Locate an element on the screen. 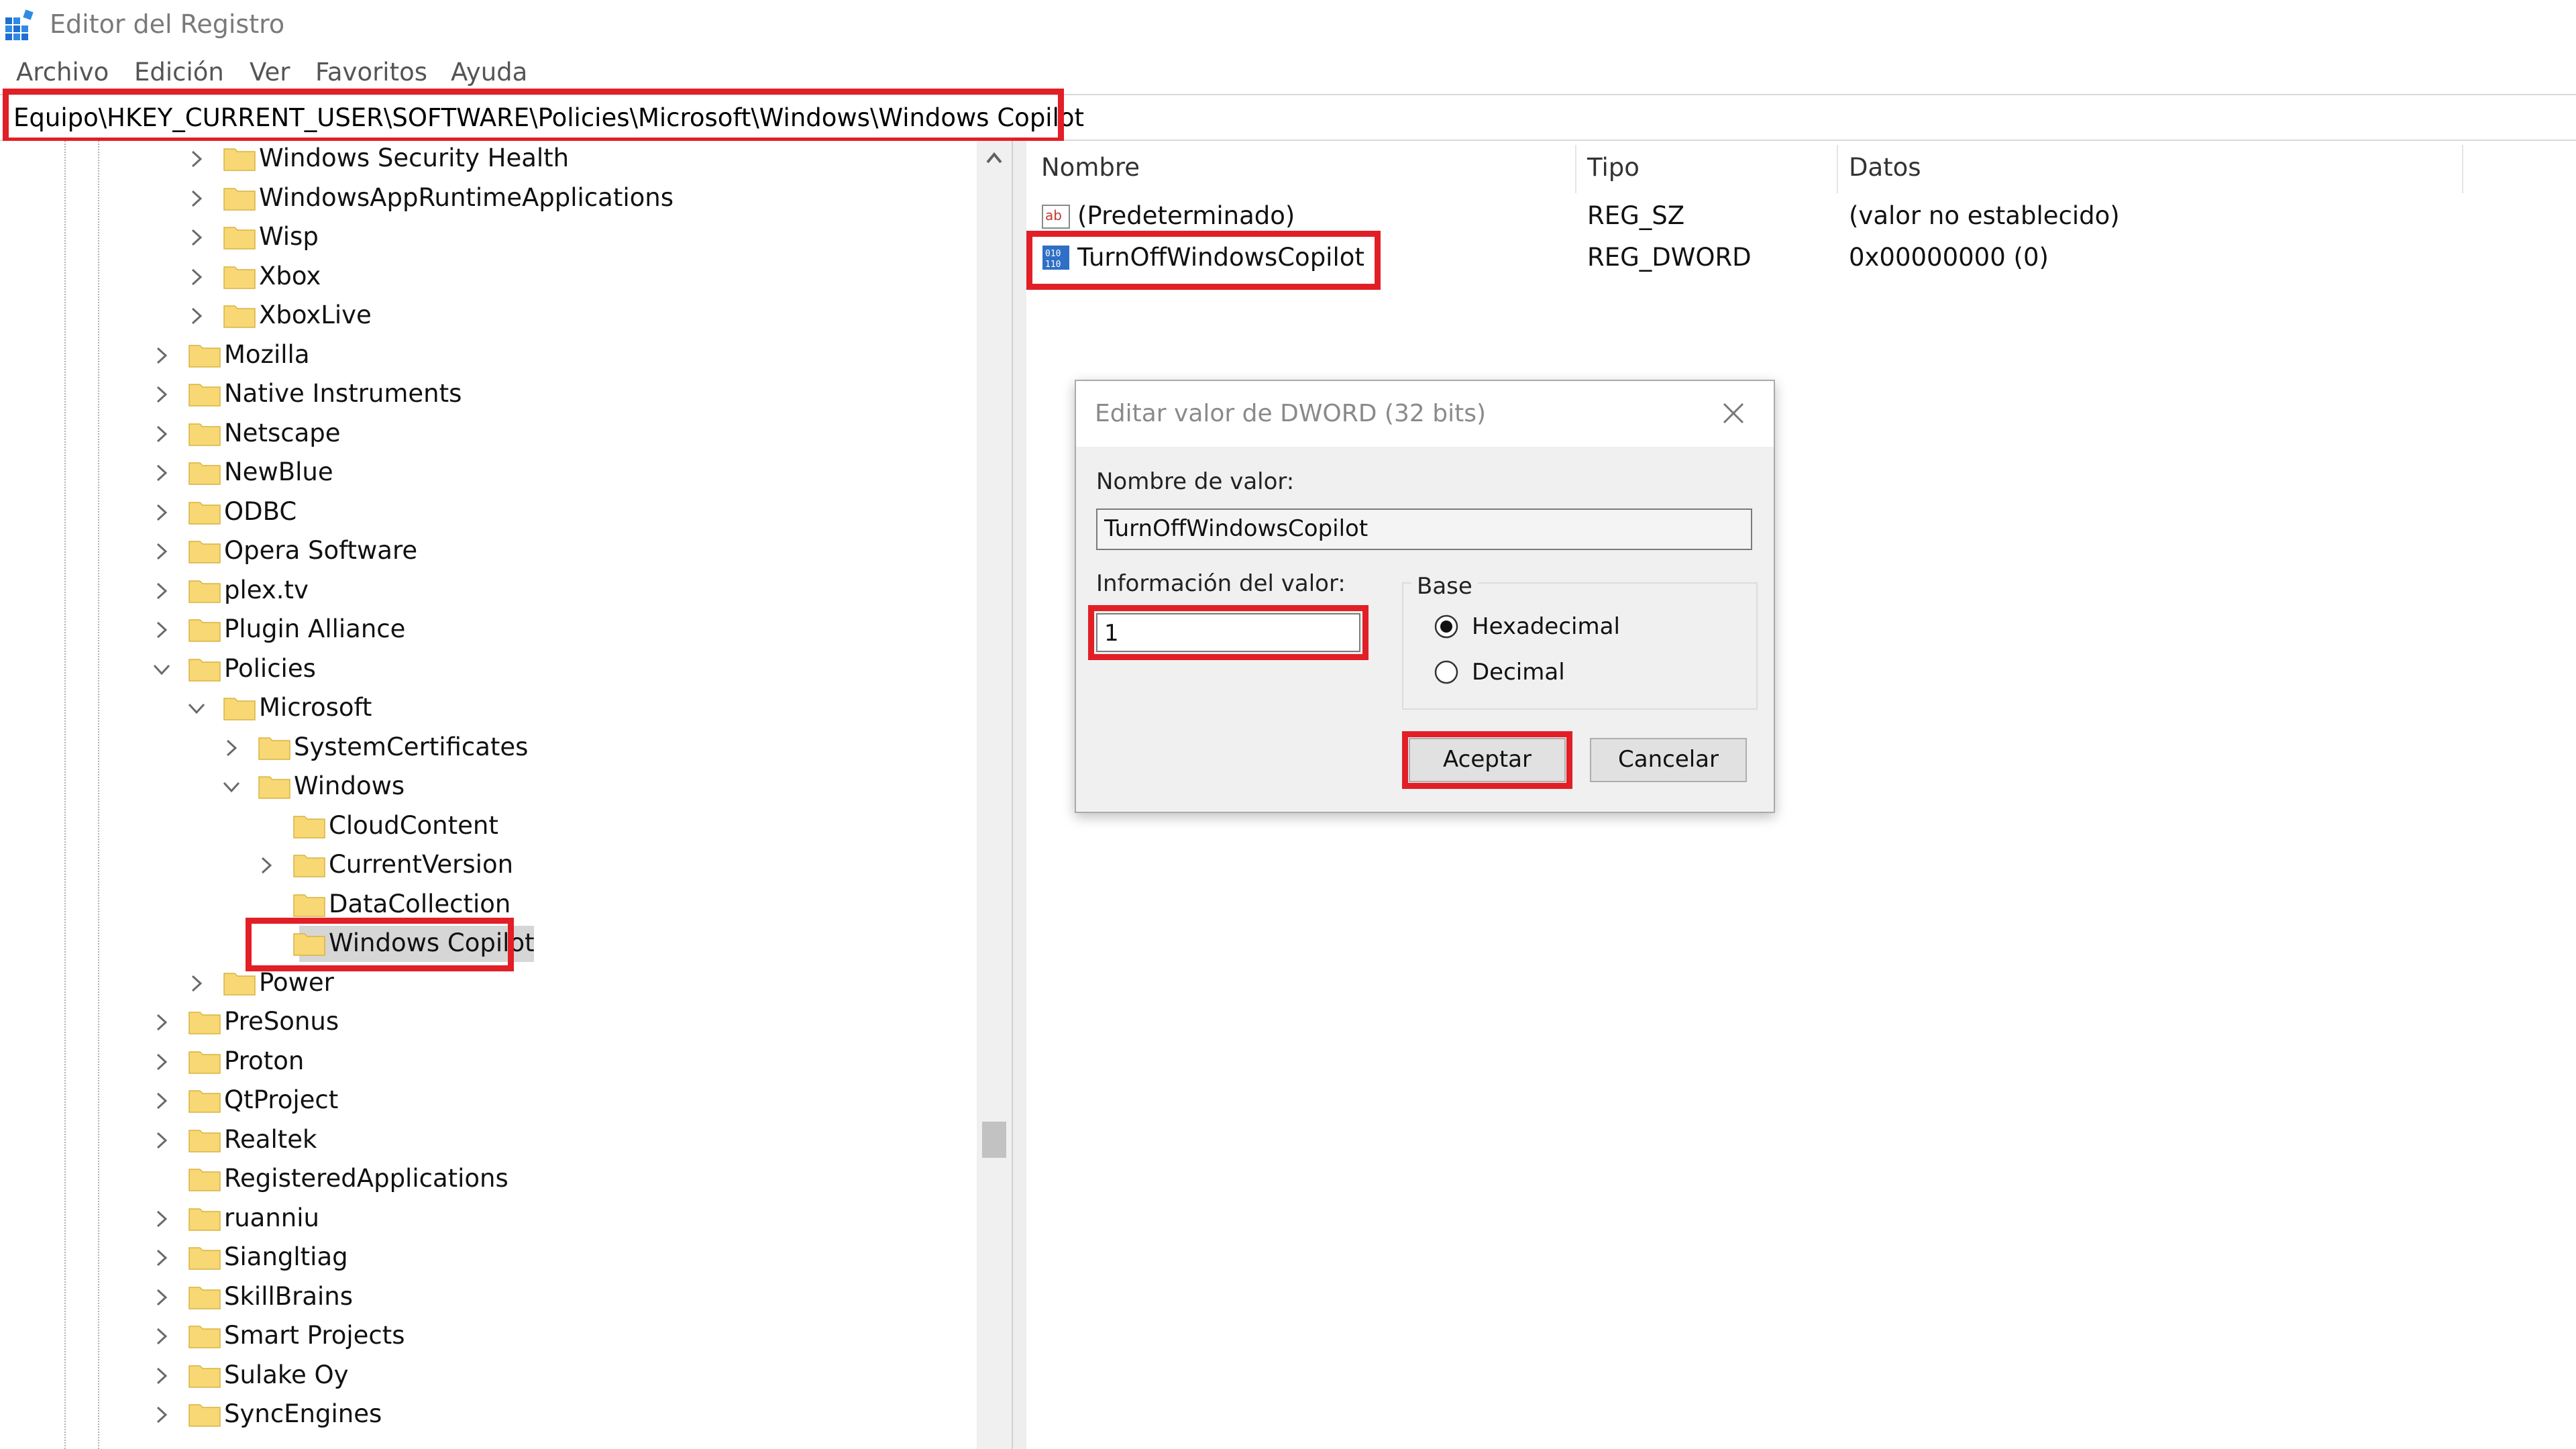  tree-item: plex.tv is located at coordinates (489, 592).